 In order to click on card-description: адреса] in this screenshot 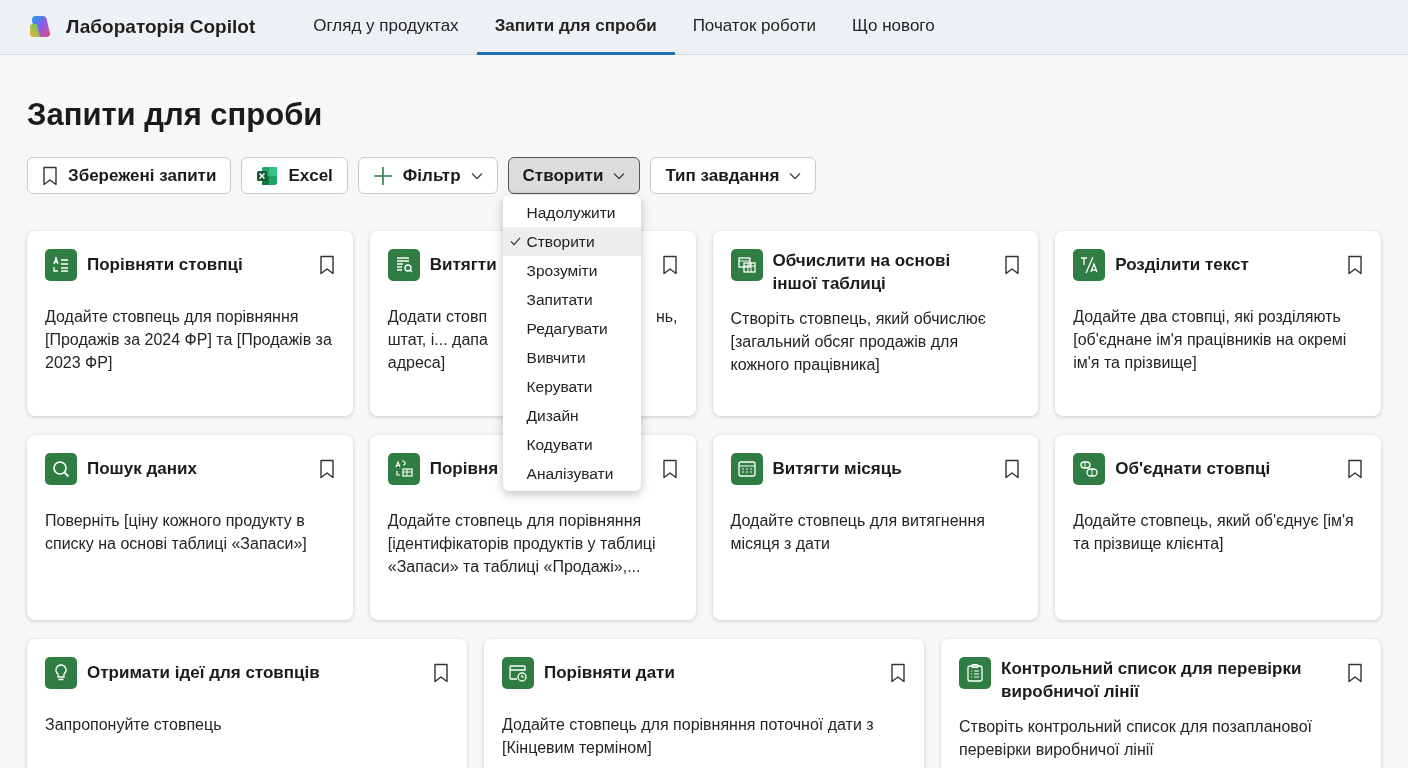, I will do `click(416, 363)`.